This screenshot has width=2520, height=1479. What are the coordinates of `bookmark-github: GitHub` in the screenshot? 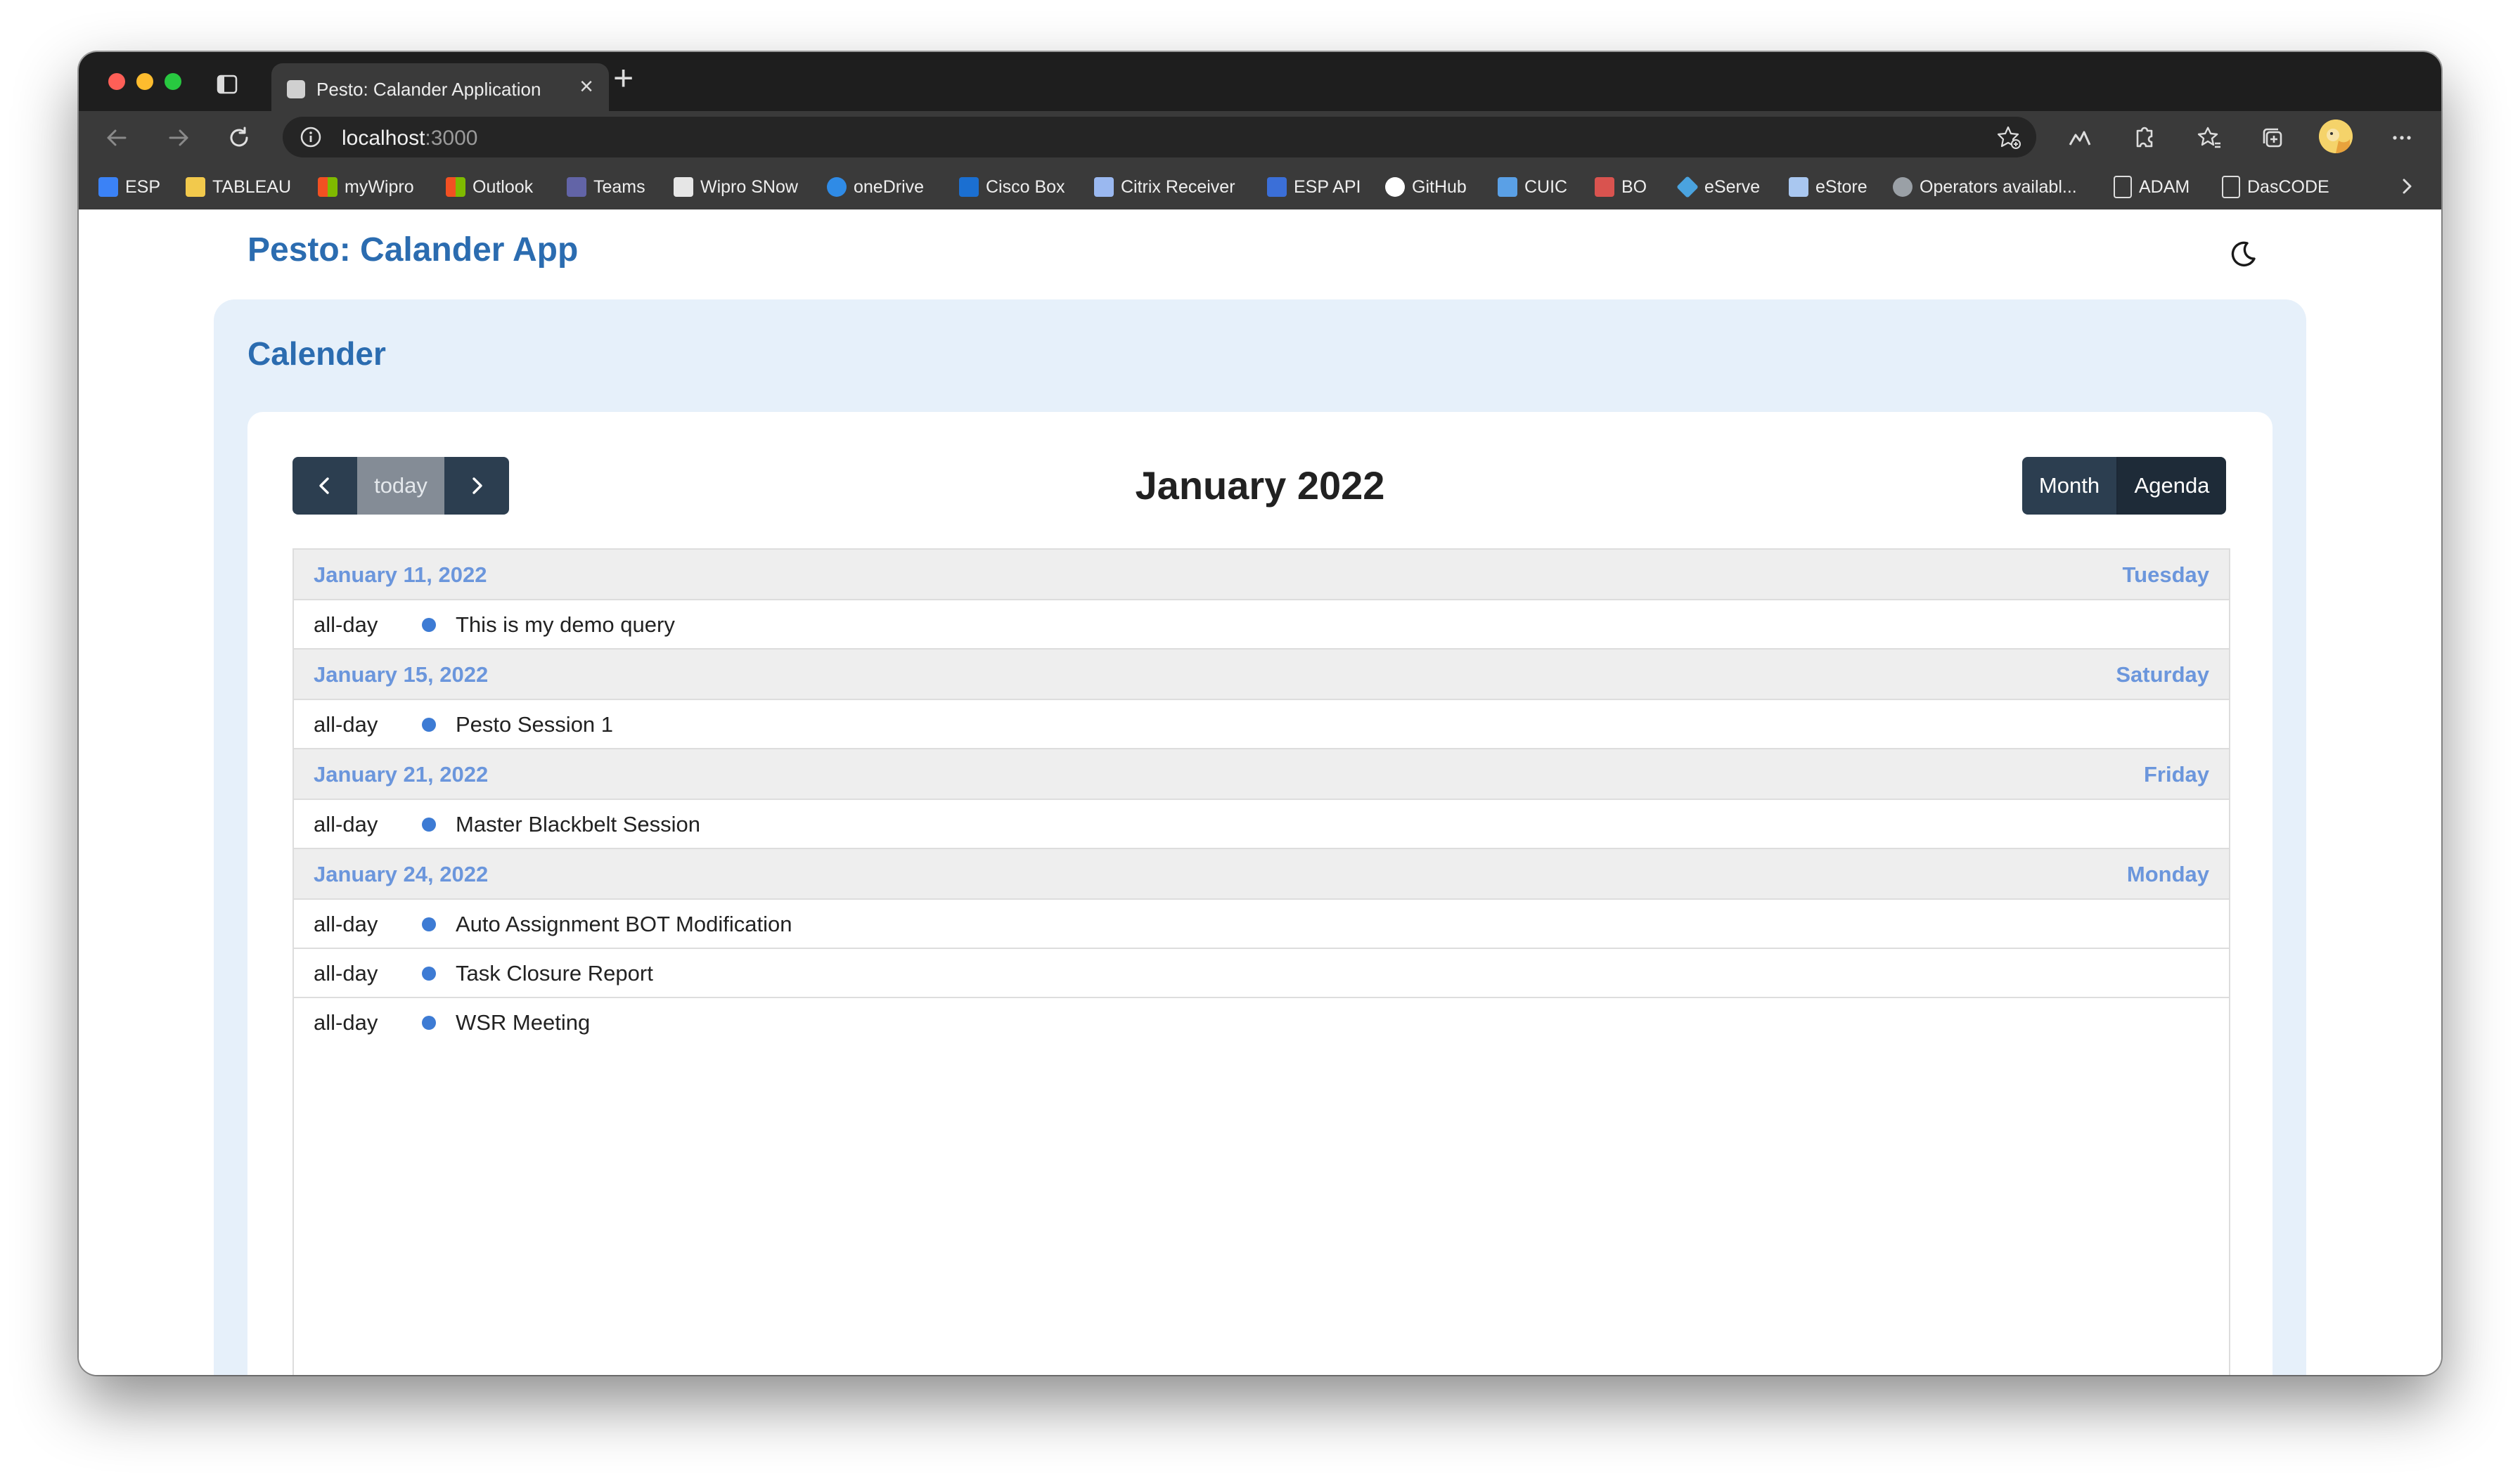 It's located at (1426, 187).